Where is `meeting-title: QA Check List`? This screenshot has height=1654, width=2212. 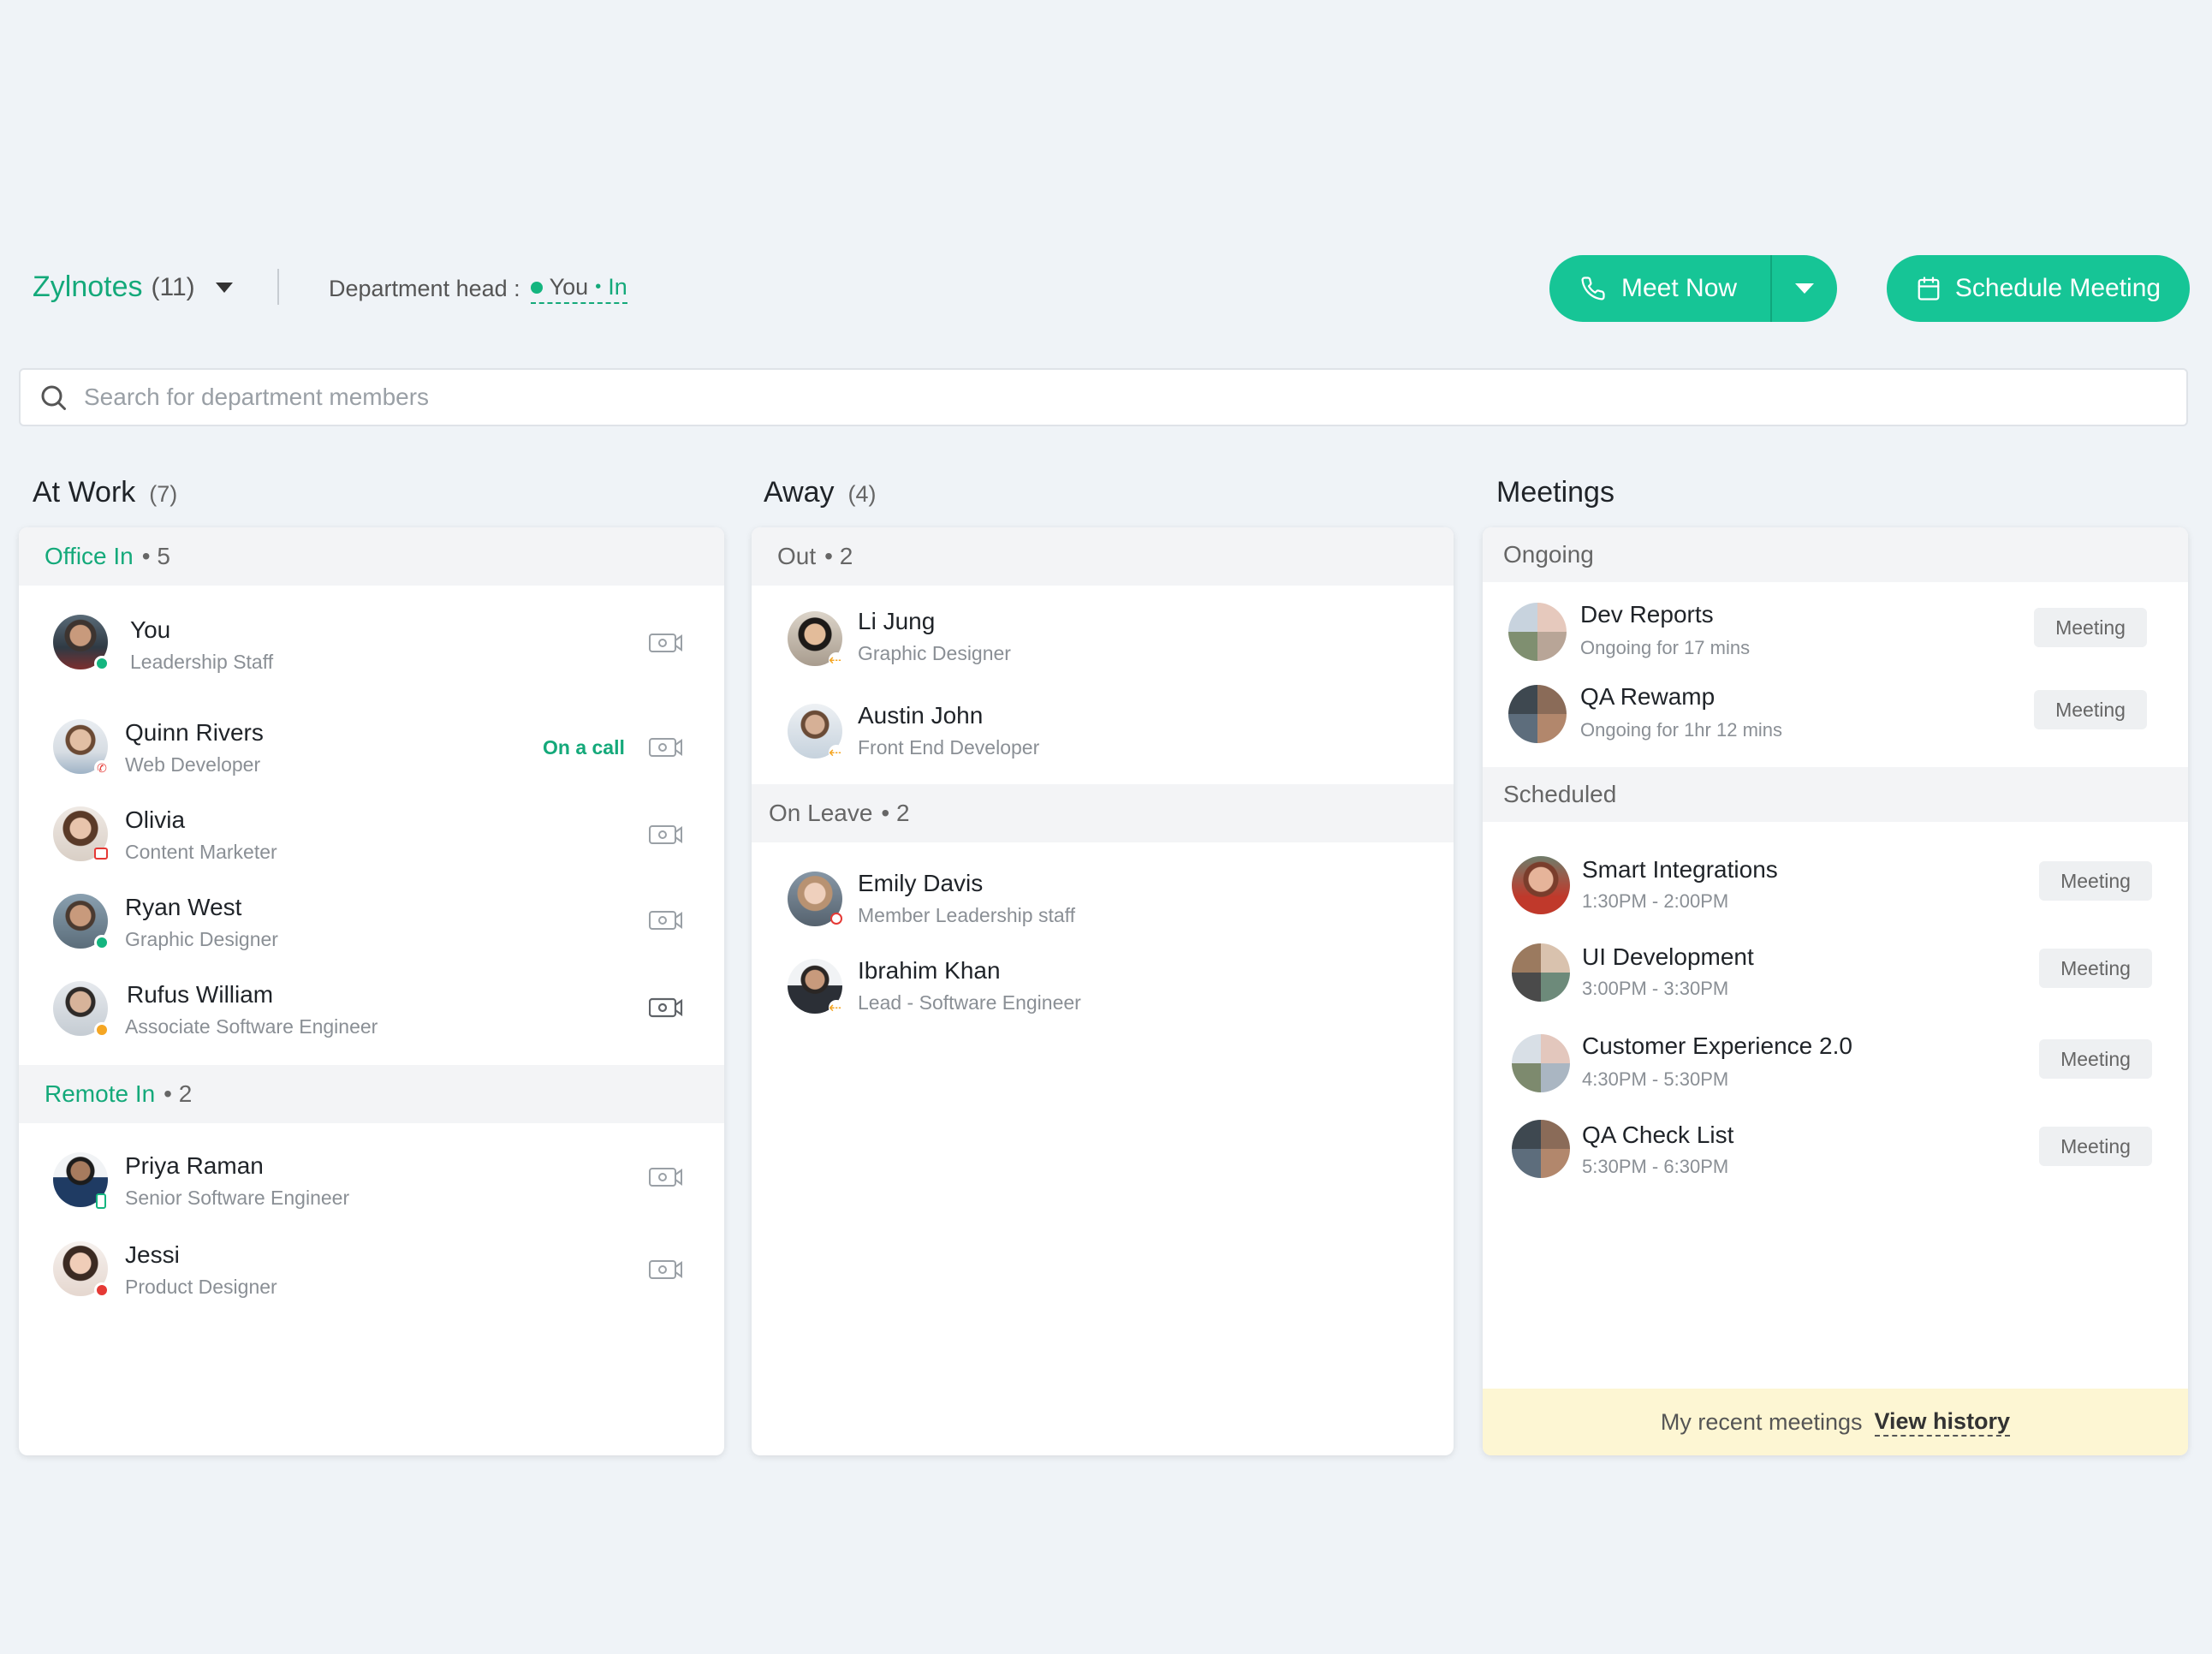
meeting-title: QA Check List is located at coordinates (1658, 1135).